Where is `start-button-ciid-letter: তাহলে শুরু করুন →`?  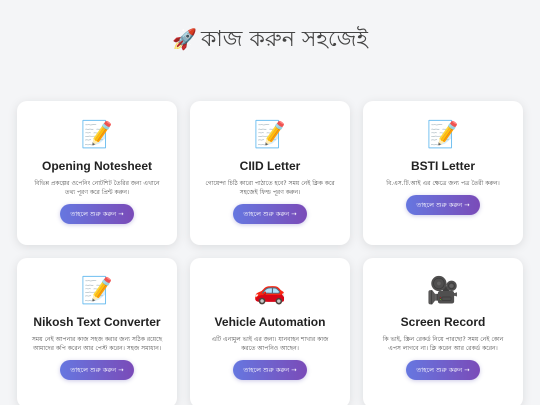
start-button-ciid-letter: তাহলে শুরু করুন → is located at coordinates (270, 214).